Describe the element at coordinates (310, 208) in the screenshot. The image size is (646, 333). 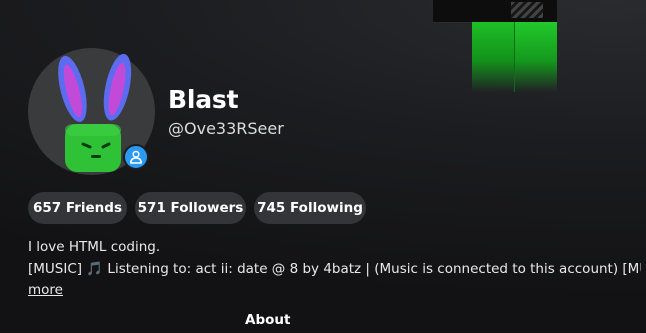
I see `following-button: 745 Following` at that location.